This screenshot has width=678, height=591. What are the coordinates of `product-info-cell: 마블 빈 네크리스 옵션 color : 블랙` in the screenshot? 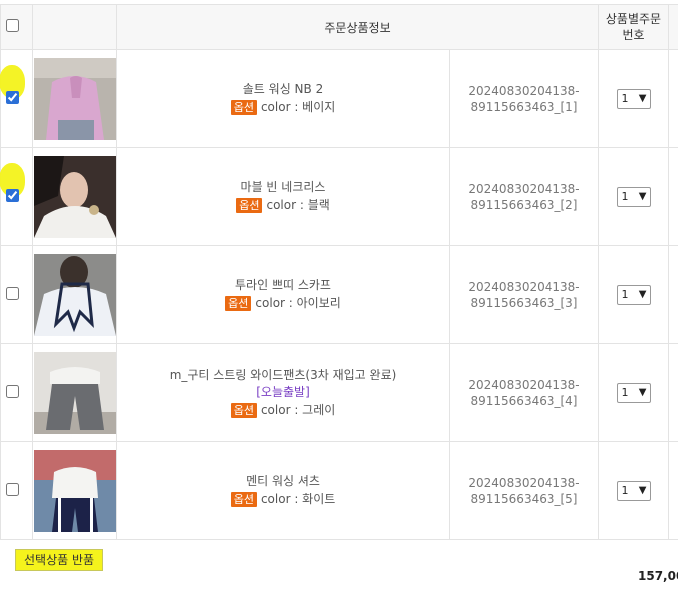 It's located at (283, 196).